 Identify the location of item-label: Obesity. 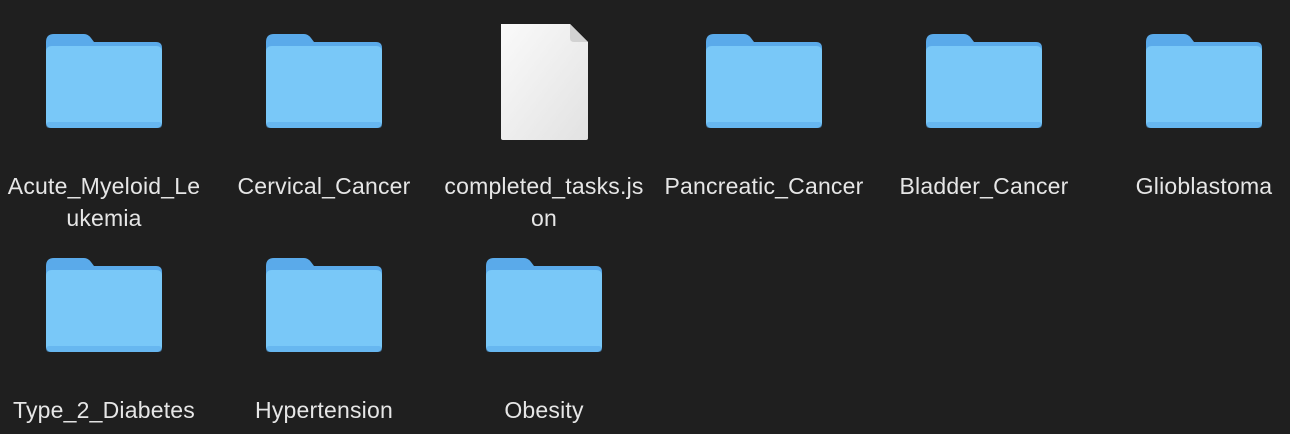
(544, 410).